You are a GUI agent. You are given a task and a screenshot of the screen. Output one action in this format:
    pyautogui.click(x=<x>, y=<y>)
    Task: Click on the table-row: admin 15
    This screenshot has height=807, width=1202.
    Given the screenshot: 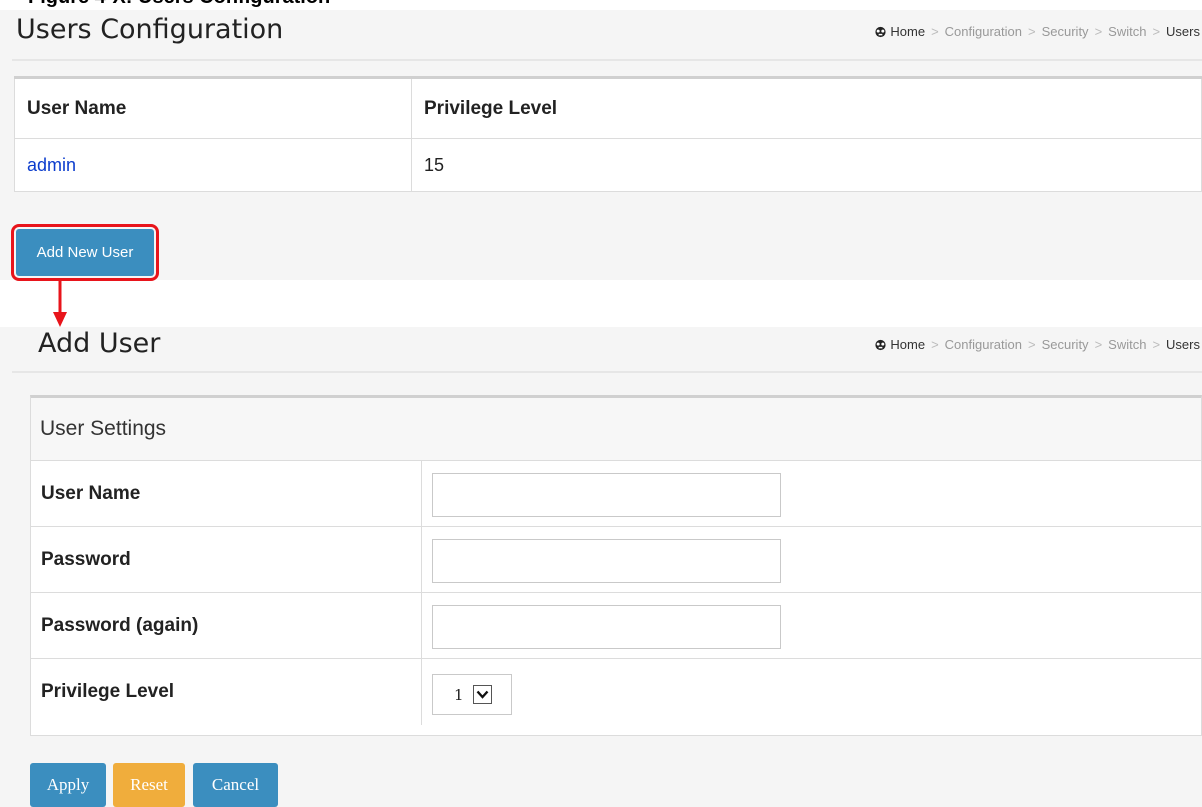 What is the action you would take?
    pyautogui.click(x=608, y=165)
    